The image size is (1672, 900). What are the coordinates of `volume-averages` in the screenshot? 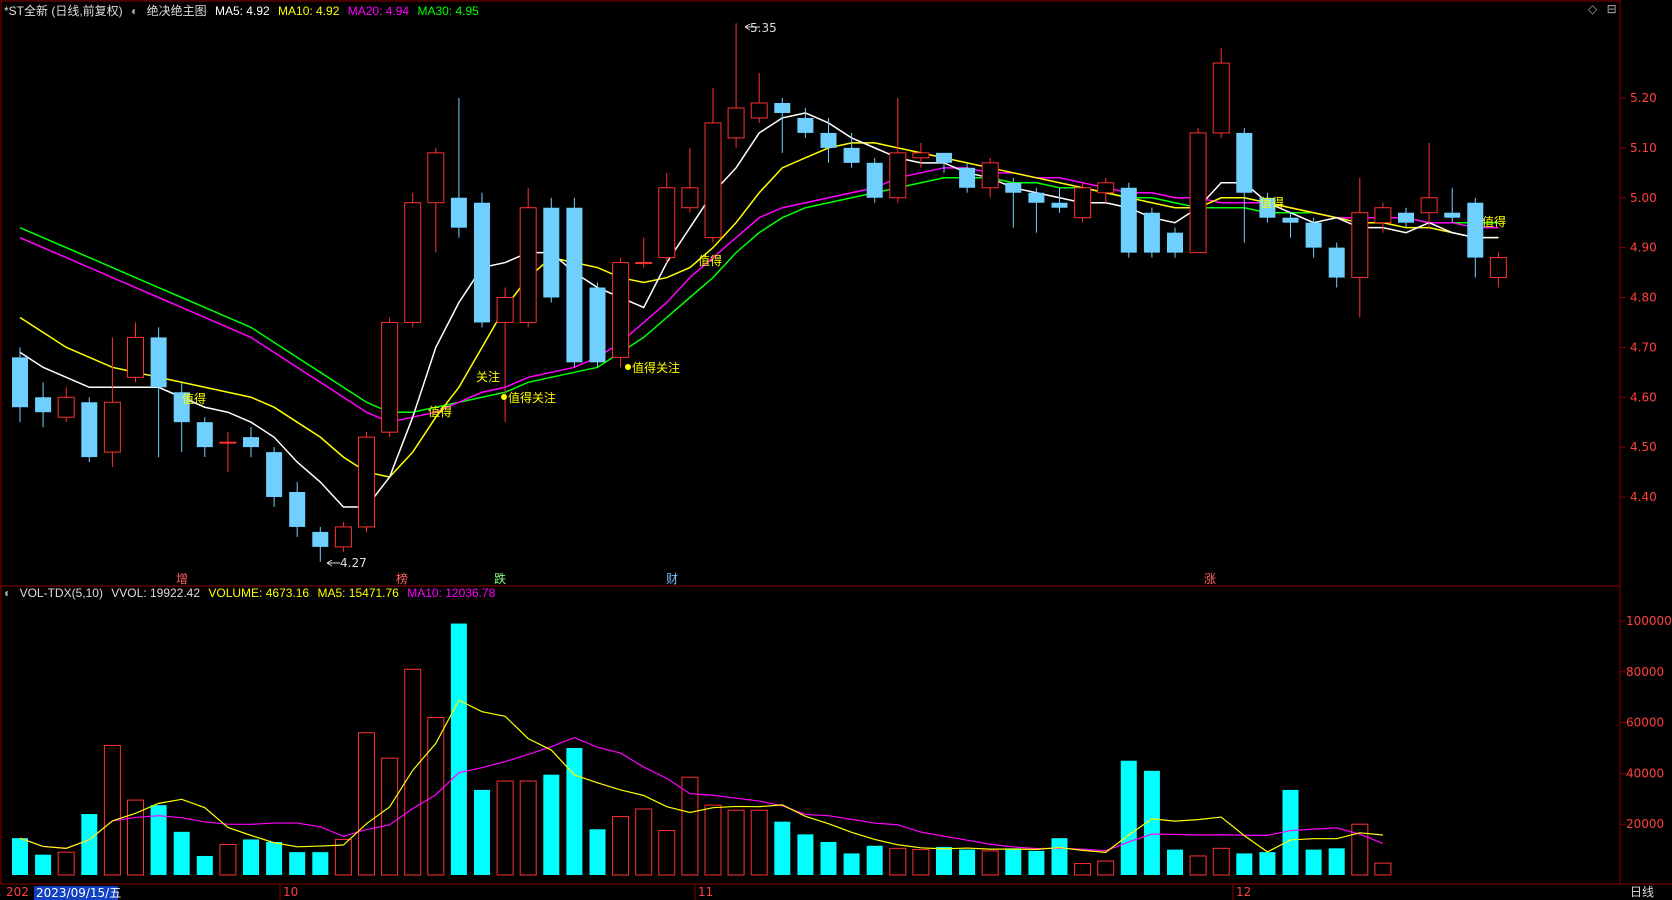 It's located at (701, 776).